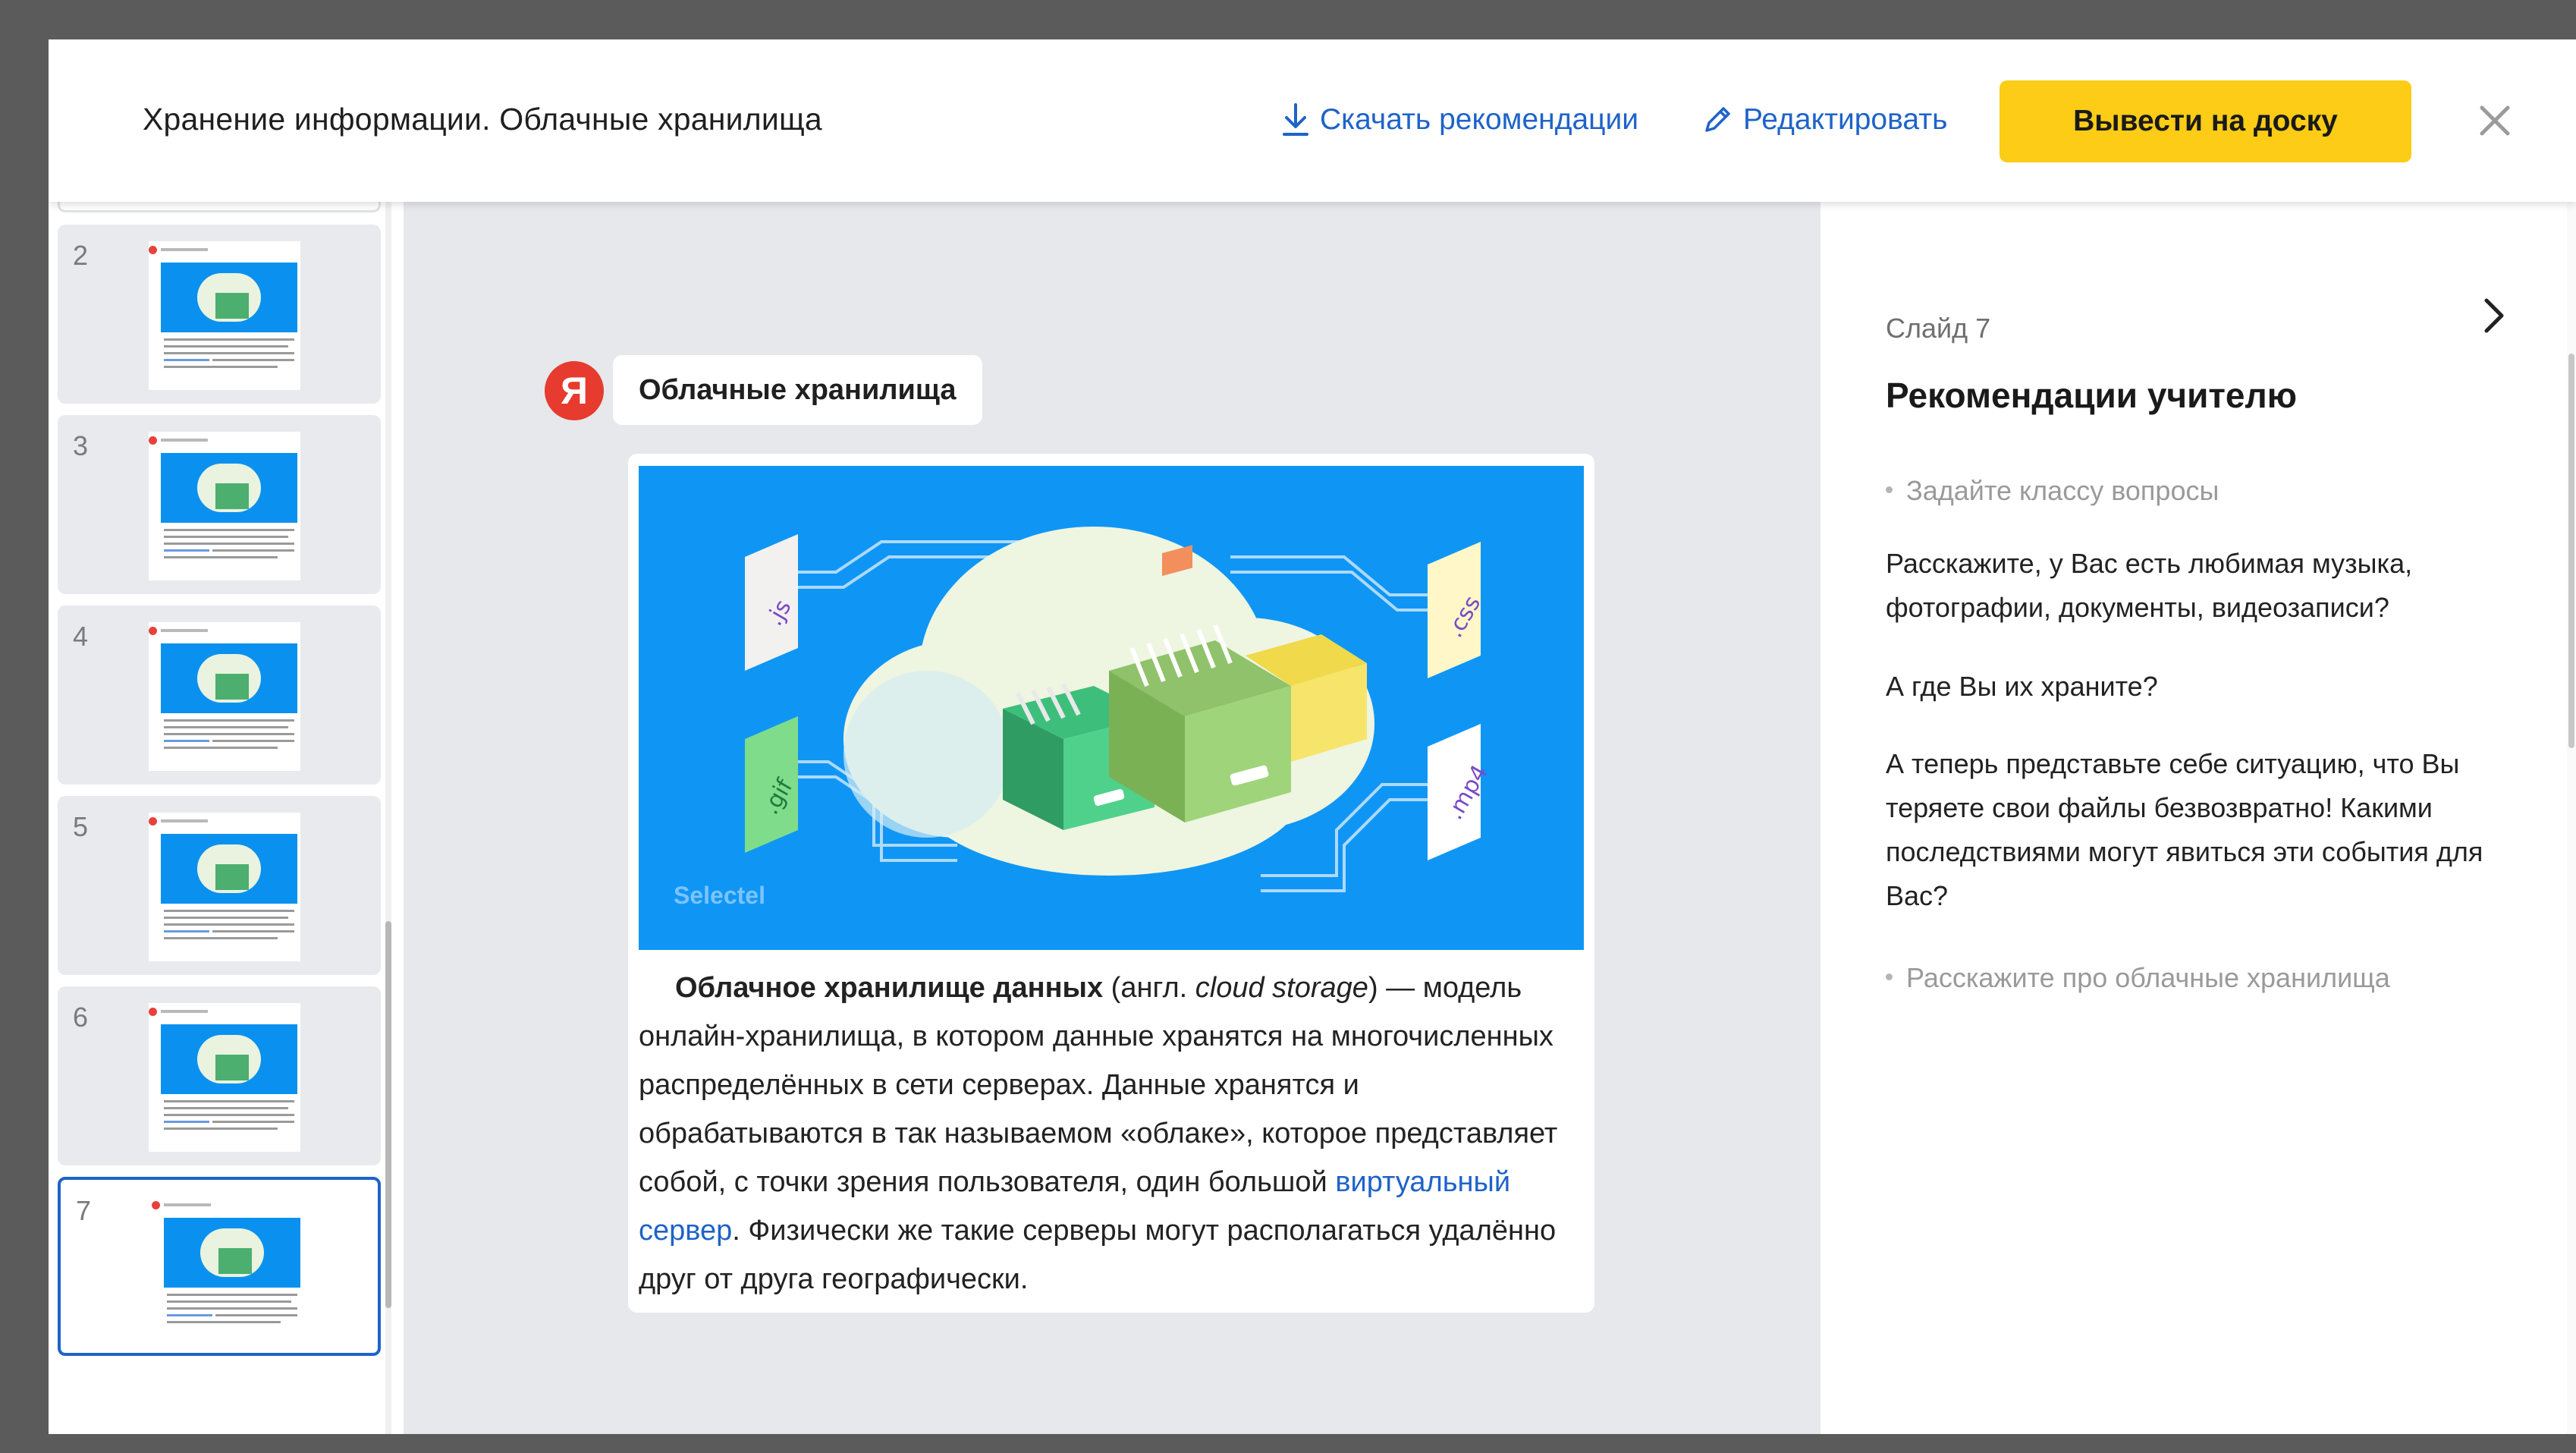 The image size is (2576, 1453). I want to click on thumbnail-number: 5, so click(81, 826).